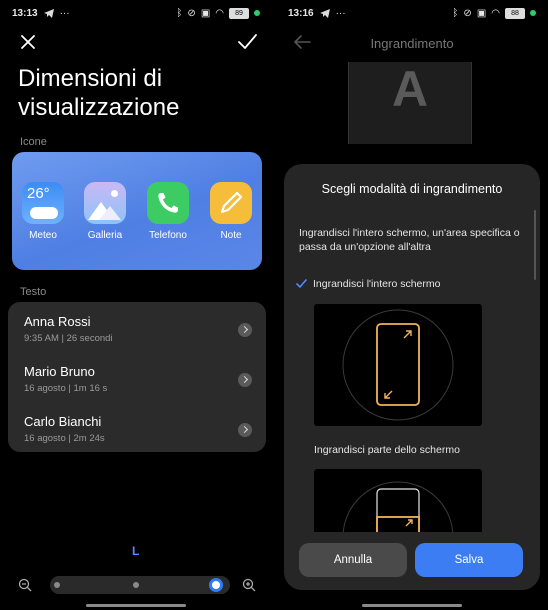  What do you see at coordinates (105, 203) in the screenshot?
I see `gallery-icon` at bounding box center [105, 203].